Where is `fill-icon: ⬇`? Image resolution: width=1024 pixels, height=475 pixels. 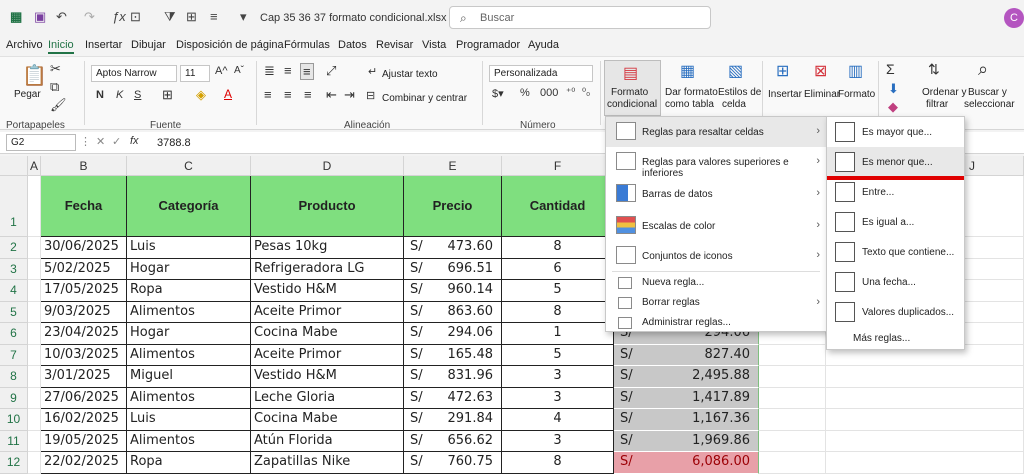
fill-icon: ⬇ is located at coordinates (893, 89).